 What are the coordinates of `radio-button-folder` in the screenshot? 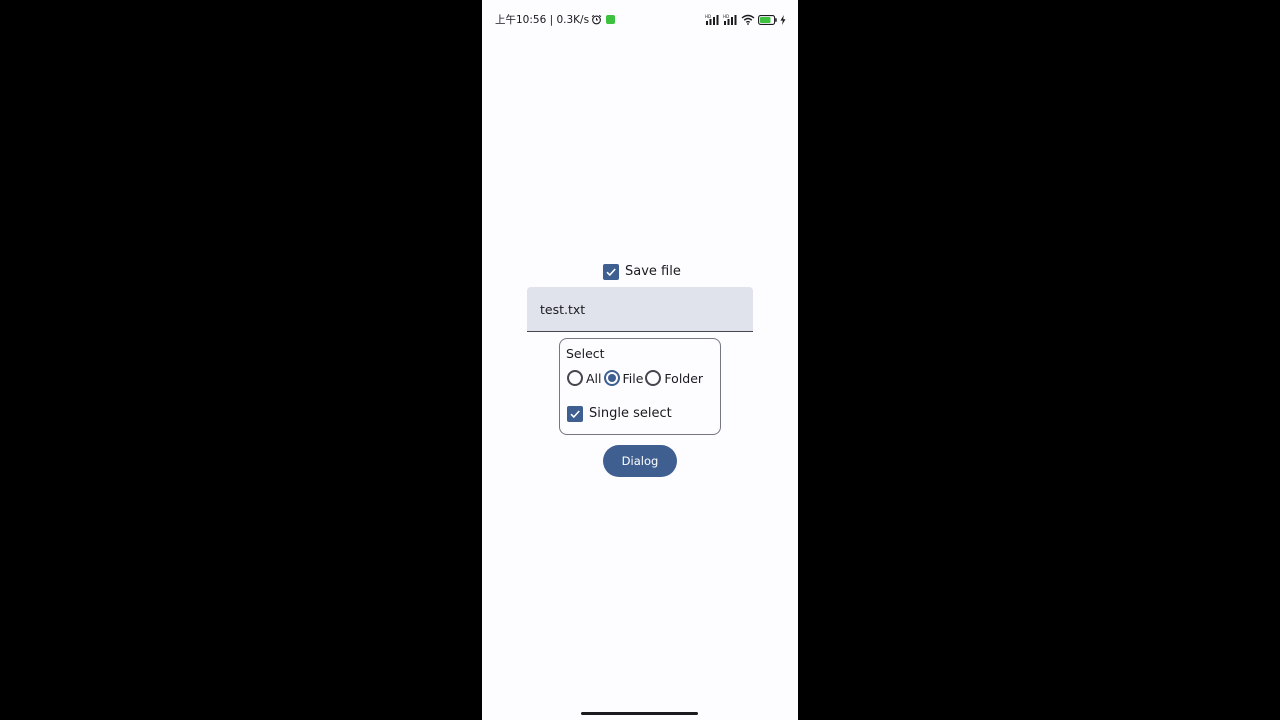 It's located at (653, 378).